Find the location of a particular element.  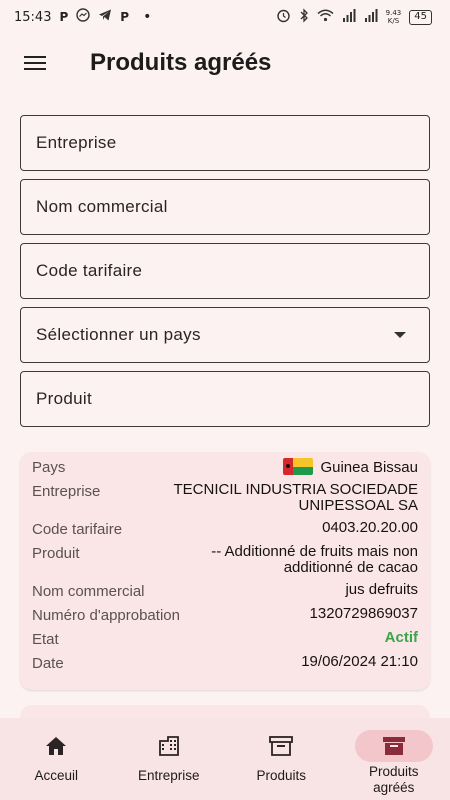

code-value: 0403.20.20.00 is located at coordinates (370, 527).